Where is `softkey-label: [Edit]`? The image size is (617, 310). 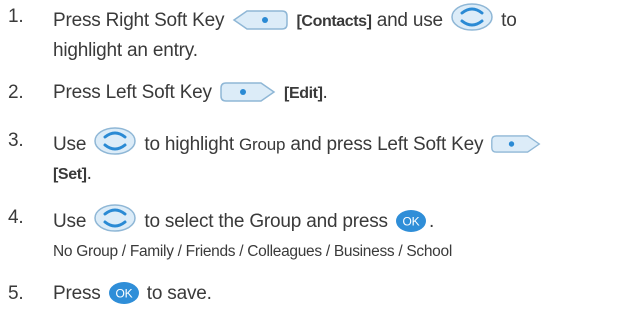 softkey-label: [Edit] is located at coordinates (303, 93).